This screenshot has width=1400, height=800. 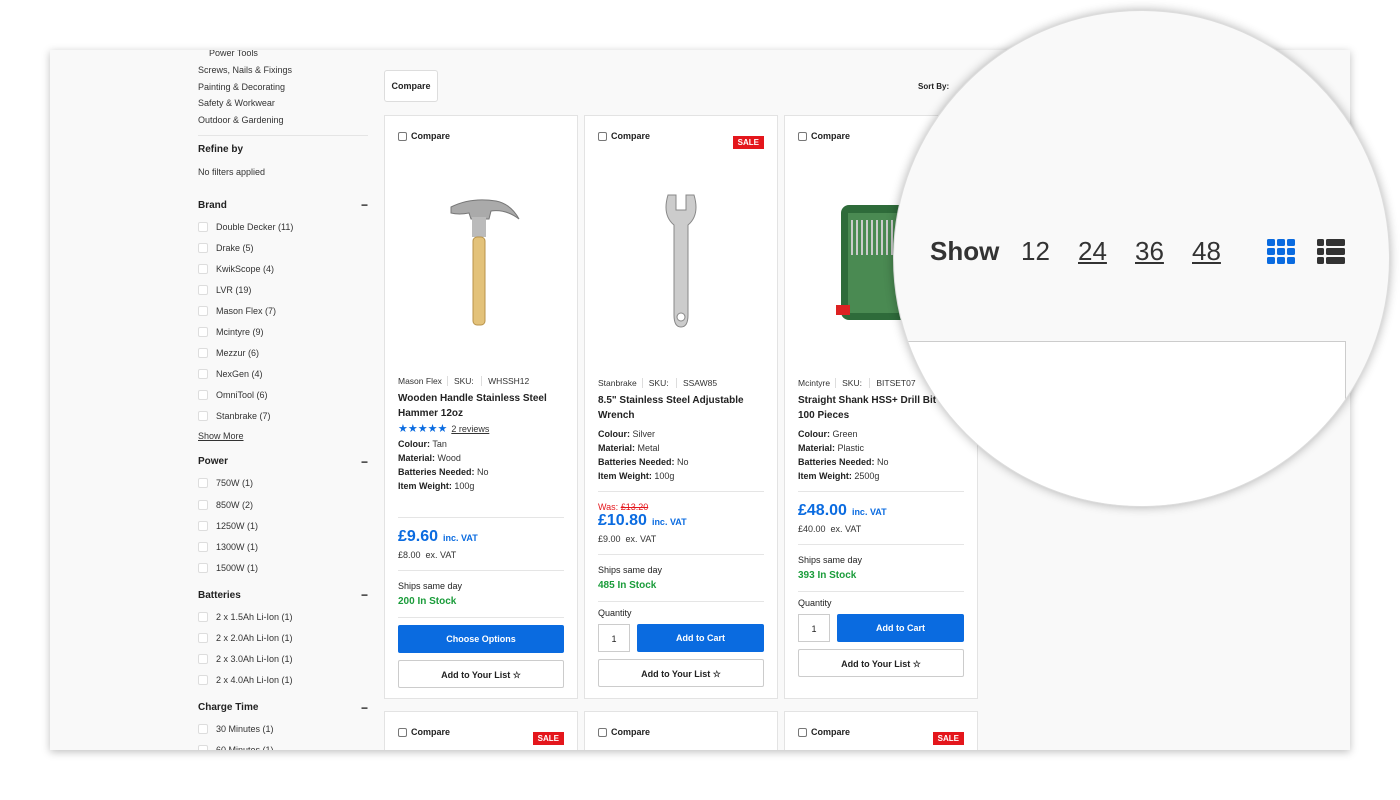 I want to click on quantity-label: Quantity, so click(x=615, y=613).